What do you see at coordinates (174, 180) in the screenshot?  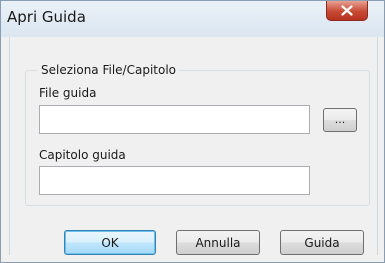 I see `help-chapter-input` at bounding box center [174, 180].